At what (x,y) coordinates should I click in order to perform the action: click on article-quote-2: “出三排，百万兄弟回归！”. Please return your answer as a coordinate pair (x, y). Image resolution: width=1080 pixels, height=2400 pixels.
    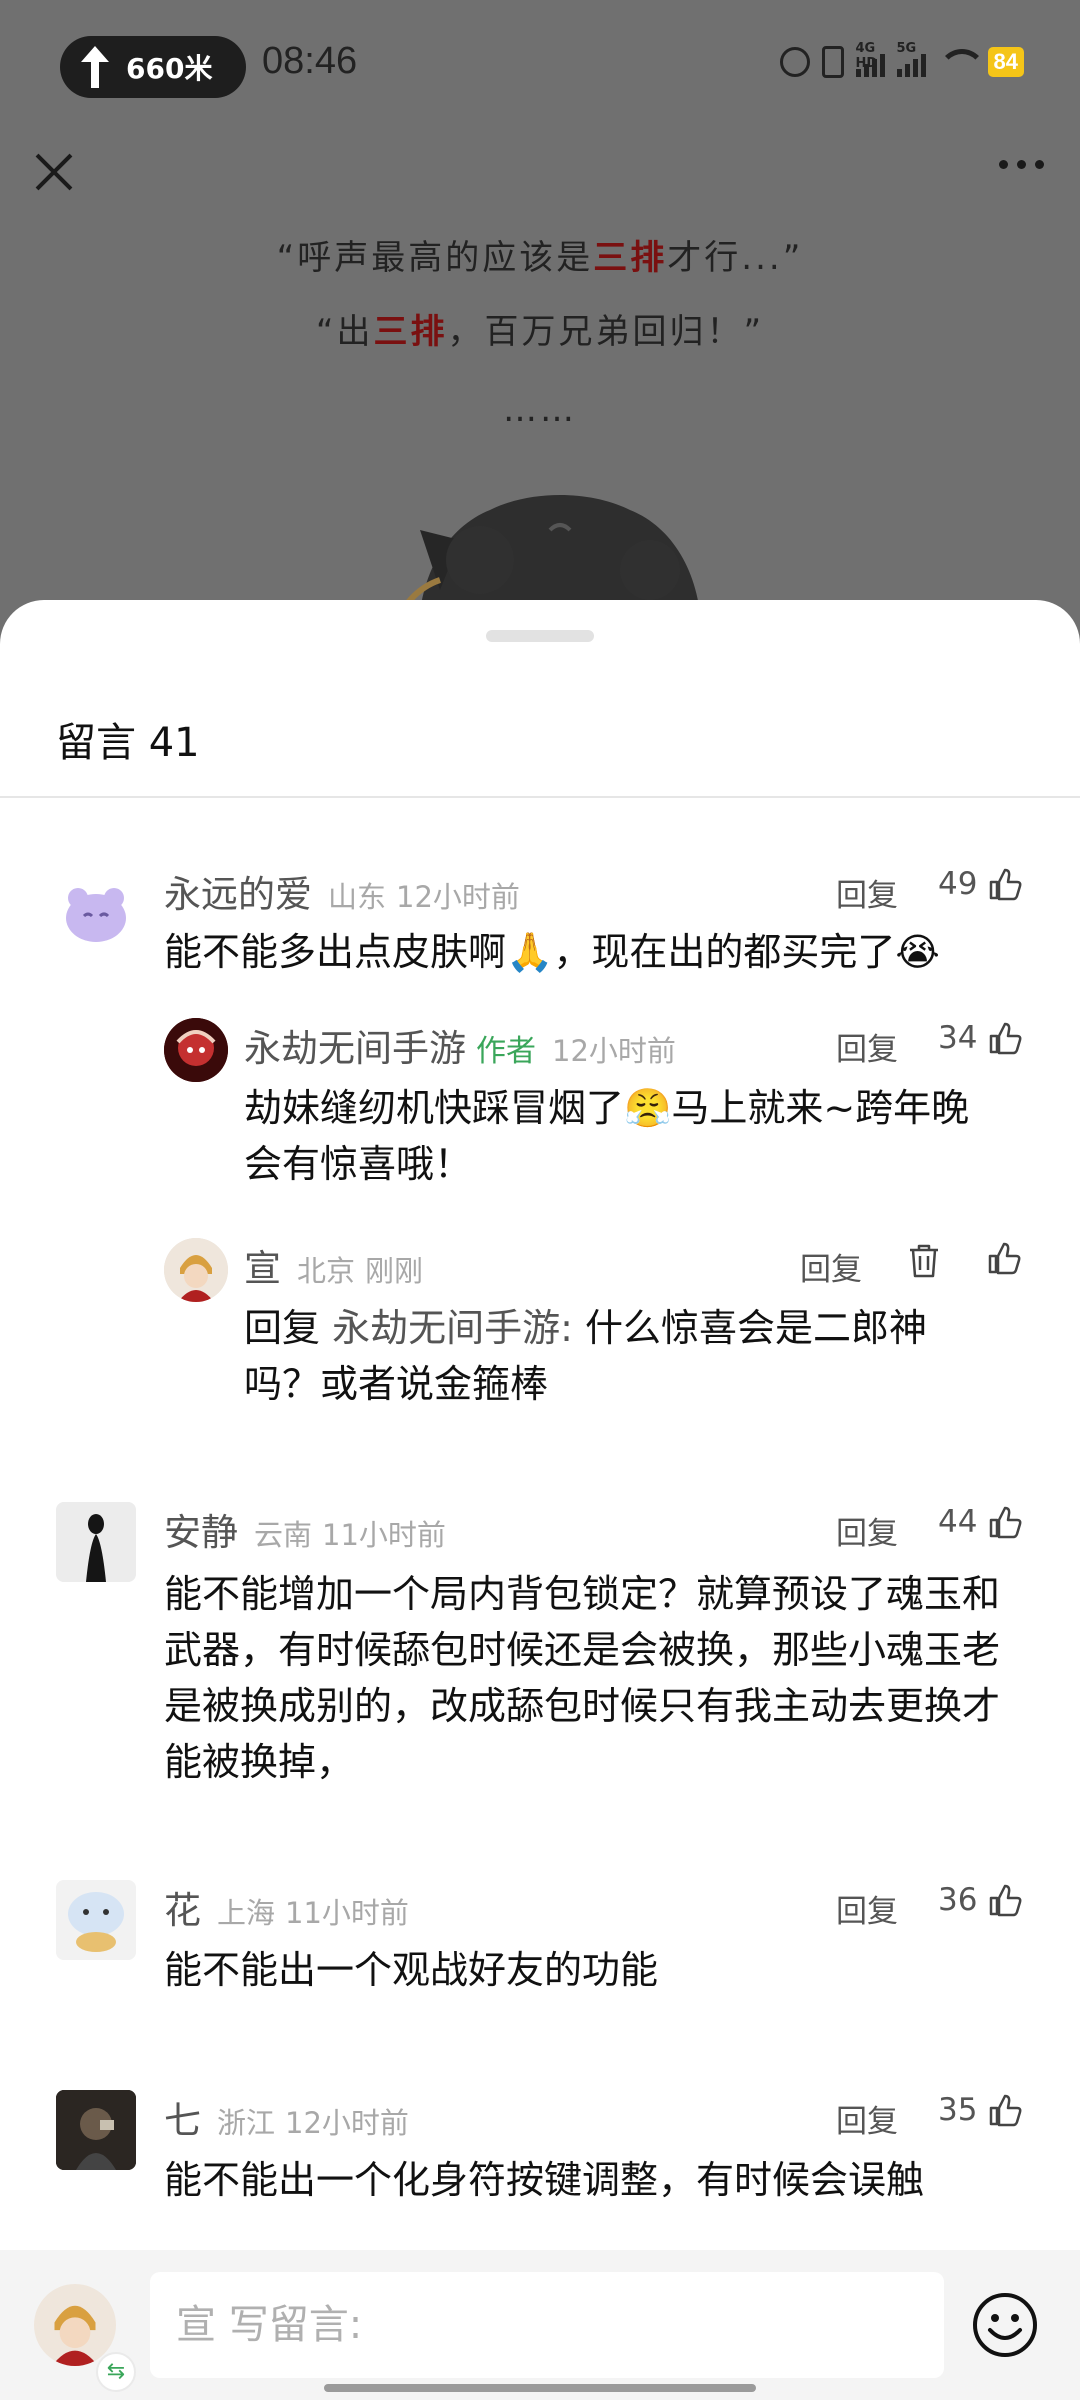
    Looking at the image, I should click on (540, 332).